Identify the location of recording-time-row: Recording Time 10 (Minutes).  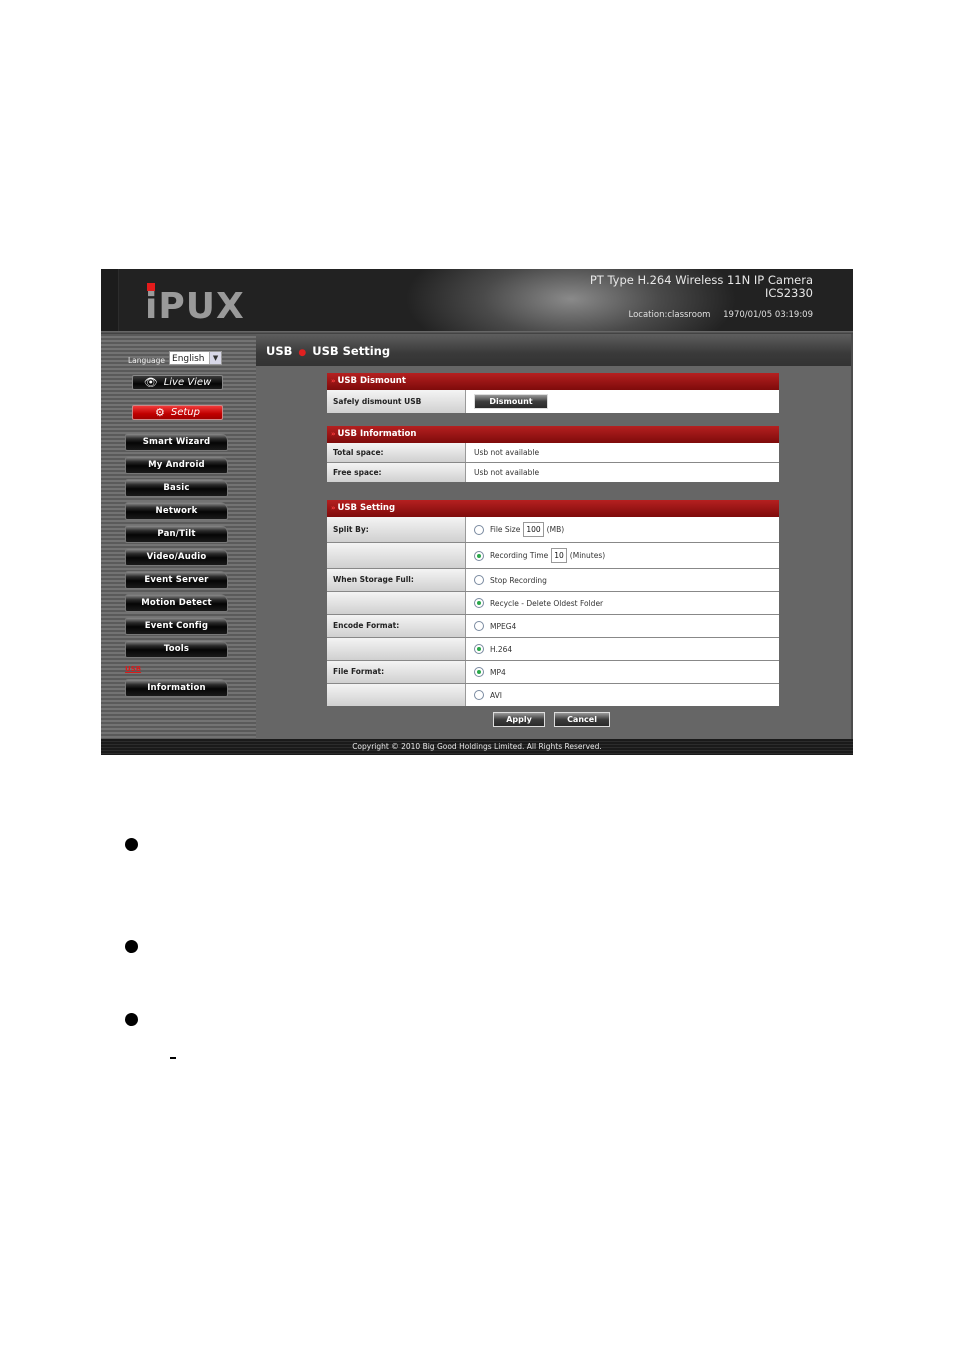
(553, 556).